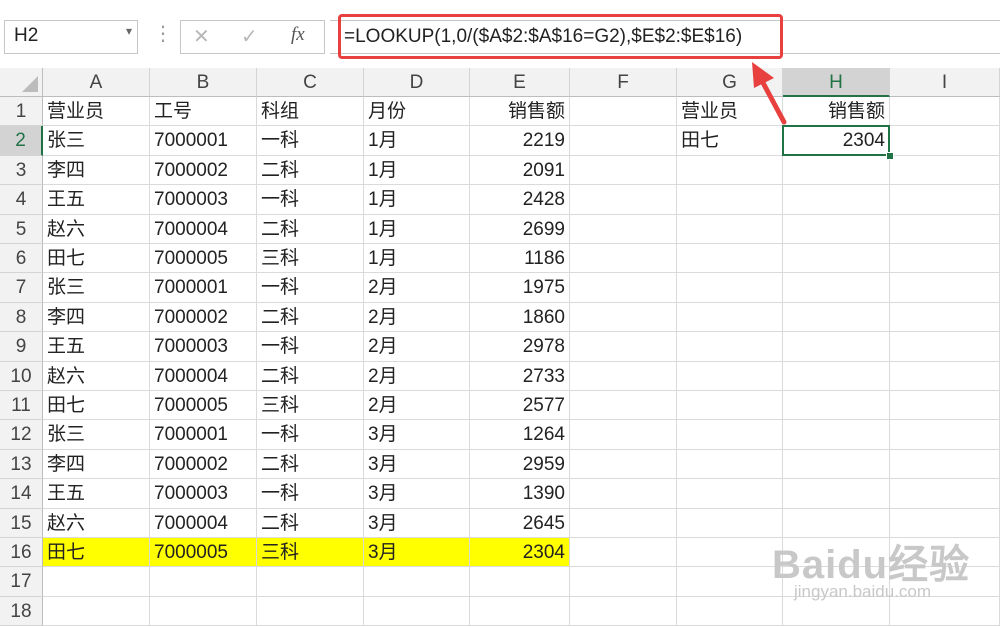 Image resolution: width=1000 pixels, height=626 pixels. What do you see at coordinates (96, 406) in the screenshot?
I see `cell-a11: 田七` at bounding box center [96, 406].